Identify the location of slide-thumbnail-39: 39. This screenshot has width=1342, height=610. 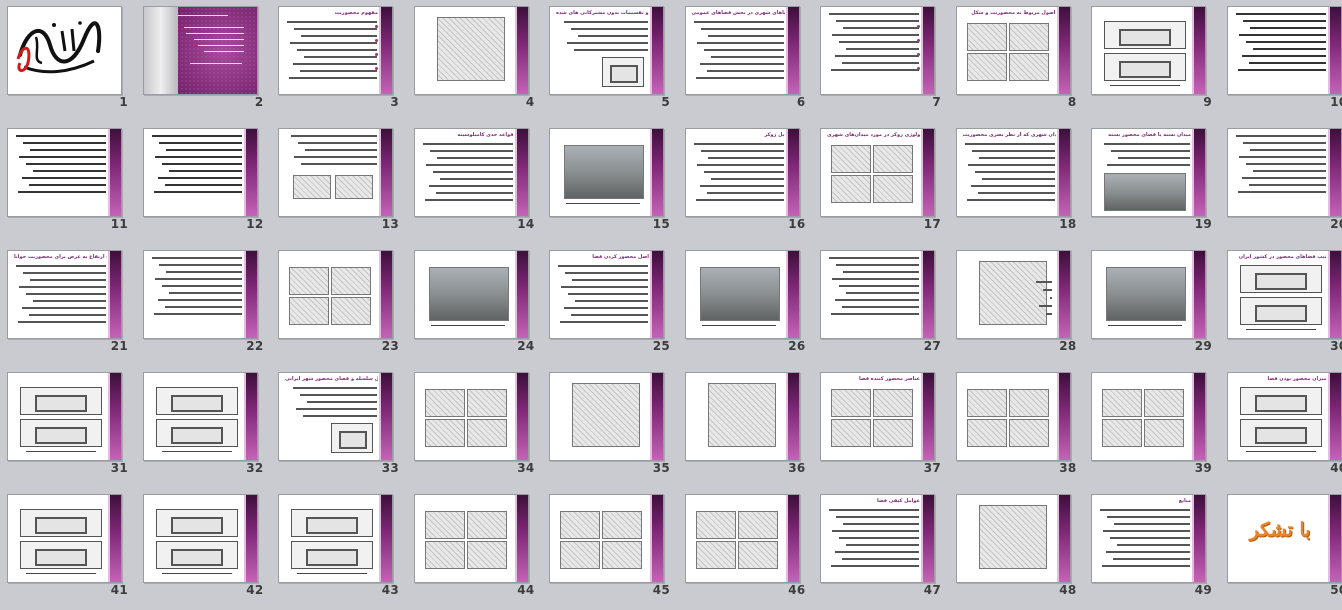
(1151, 427).